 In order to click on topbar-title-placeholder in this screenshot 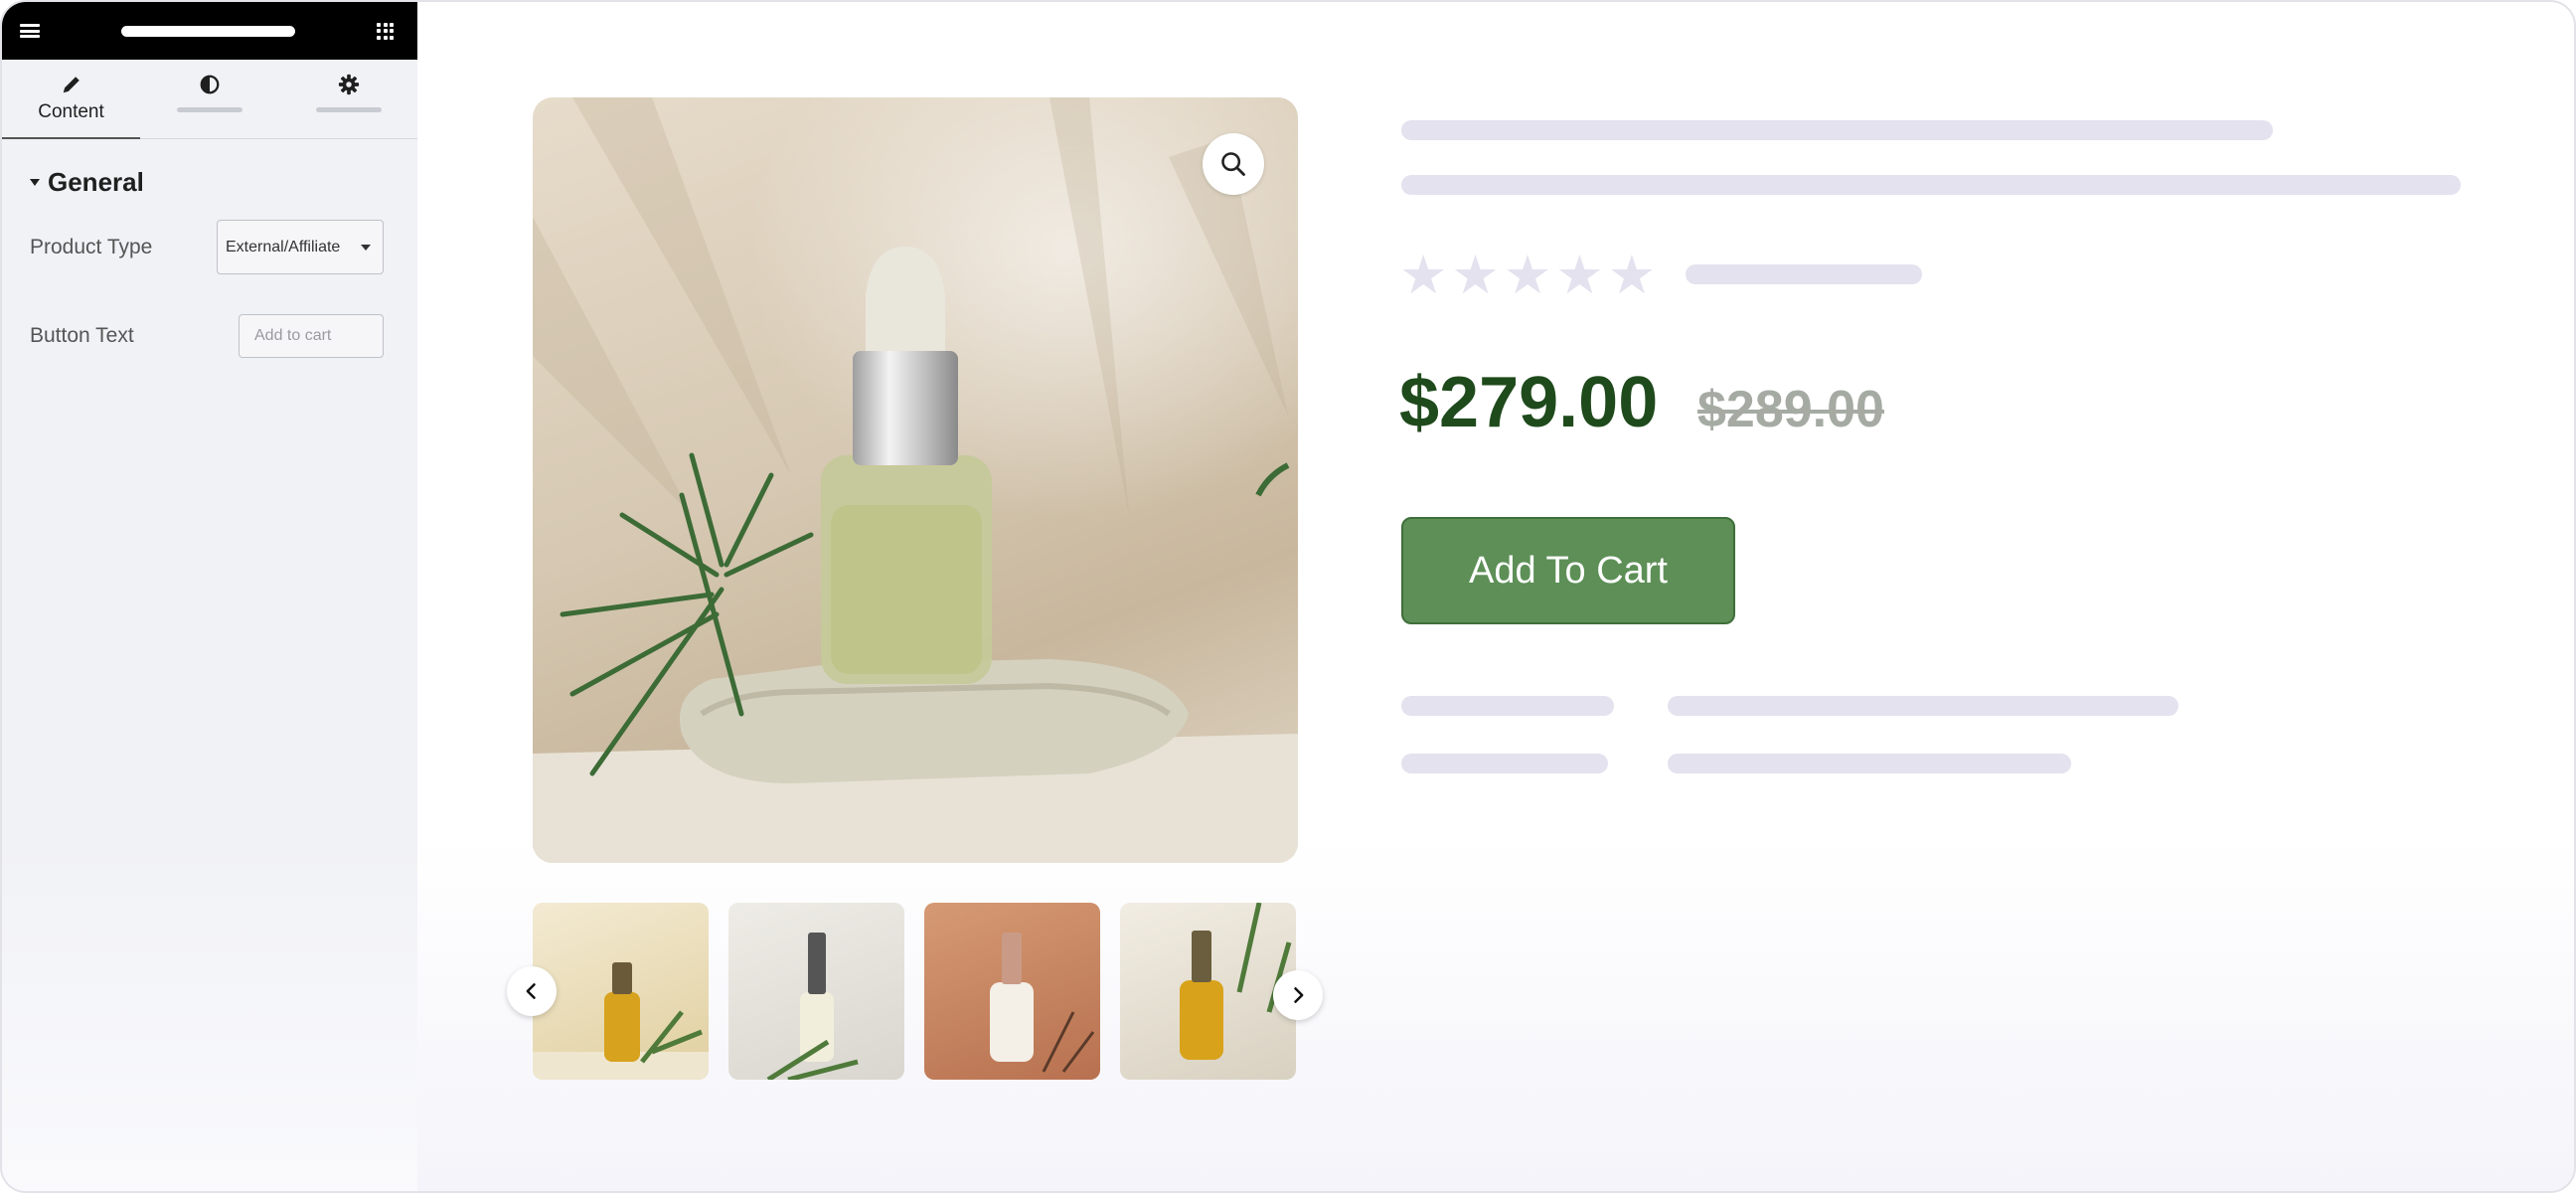, I will do `click(208, 31)`.